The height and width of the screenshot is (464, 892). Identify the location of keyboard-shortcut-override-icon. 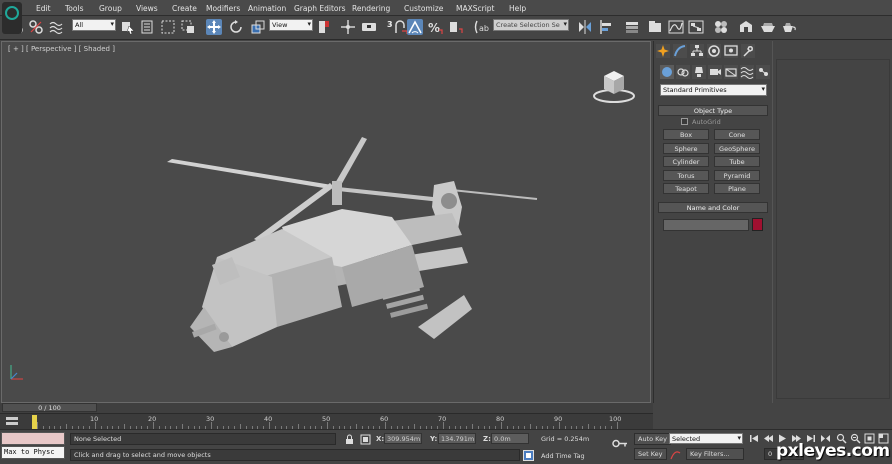
(369, 27).